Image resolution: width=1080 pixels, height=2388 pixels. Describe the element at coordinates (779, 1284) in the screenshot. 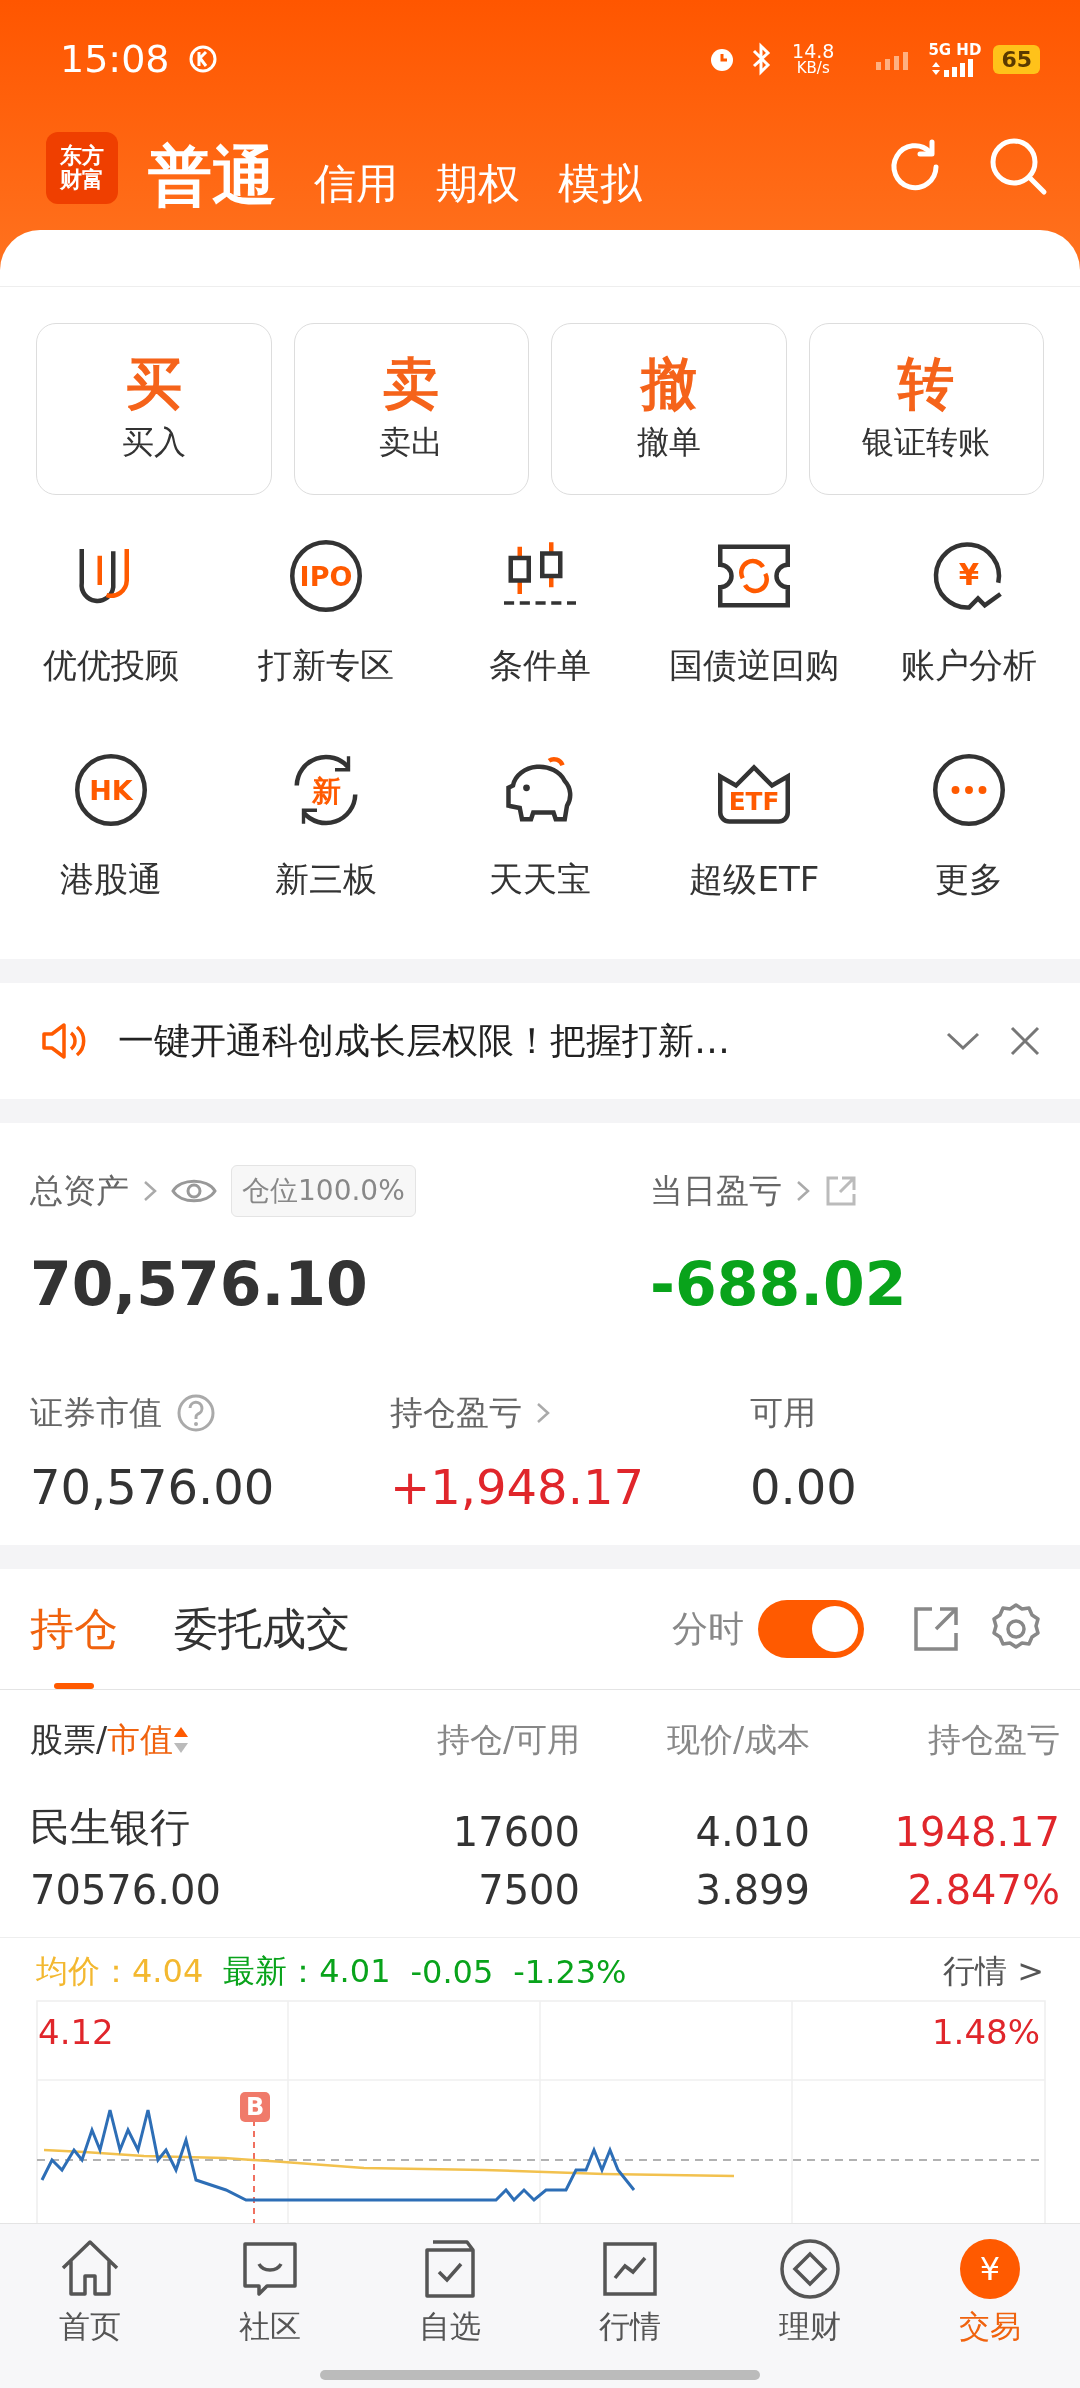

I see `daily-pnl-value: -688.02` at that location.